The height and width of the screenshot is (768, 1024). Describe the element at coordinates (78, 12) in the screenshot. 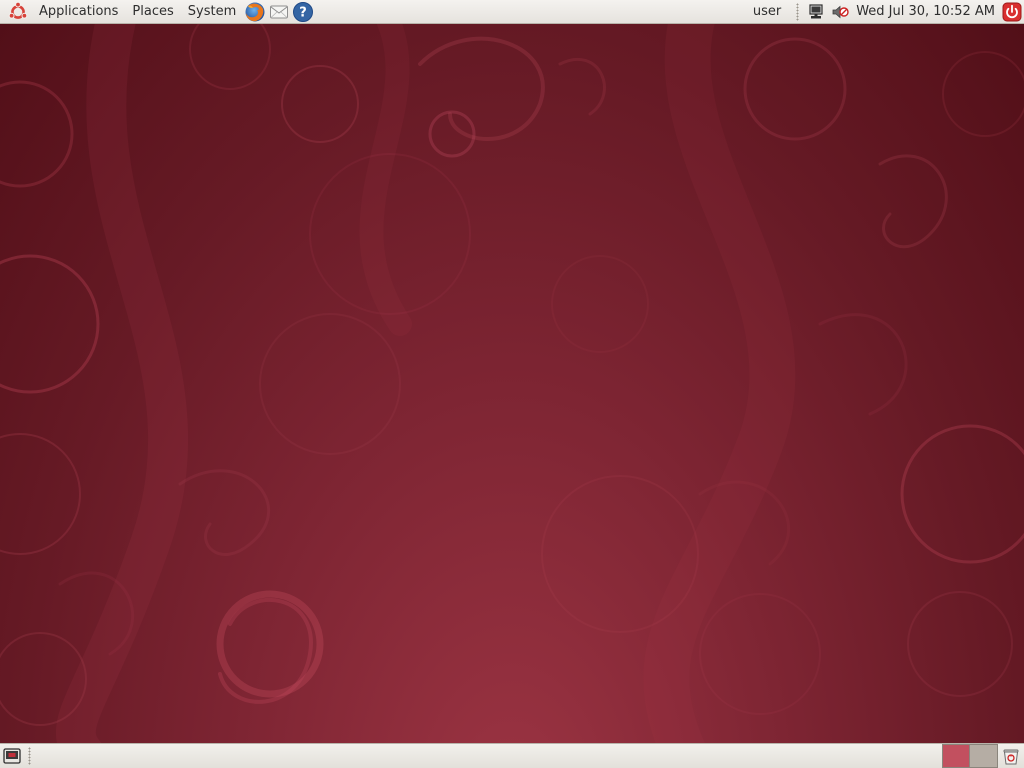

I see `applications-menu: Applications` at that location.